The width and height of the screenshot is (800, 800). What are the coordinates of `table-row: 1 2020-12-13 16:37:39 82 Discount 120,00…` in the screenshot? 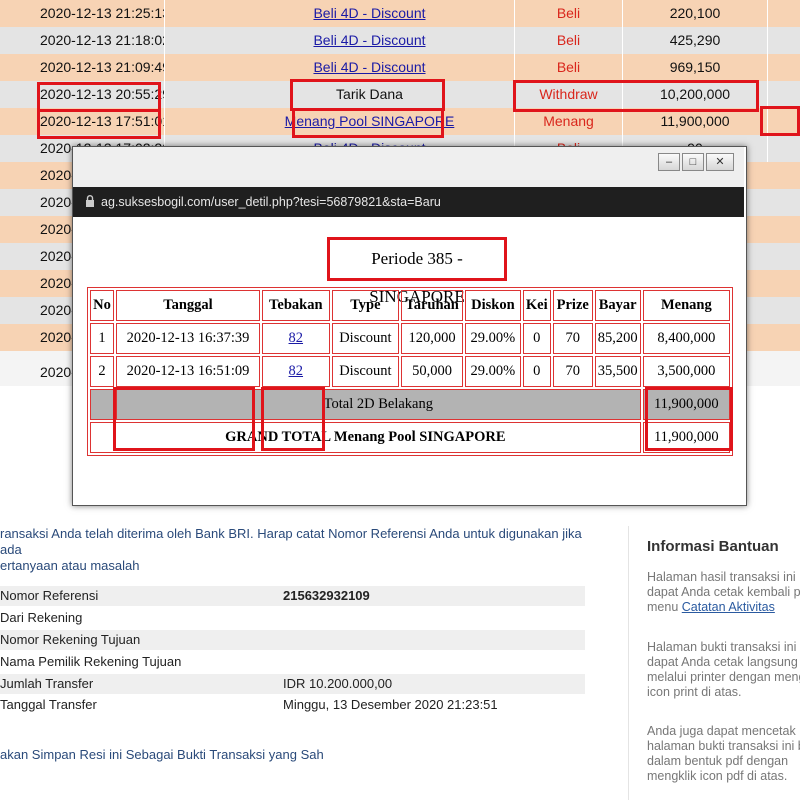 It's located at (410, 338).